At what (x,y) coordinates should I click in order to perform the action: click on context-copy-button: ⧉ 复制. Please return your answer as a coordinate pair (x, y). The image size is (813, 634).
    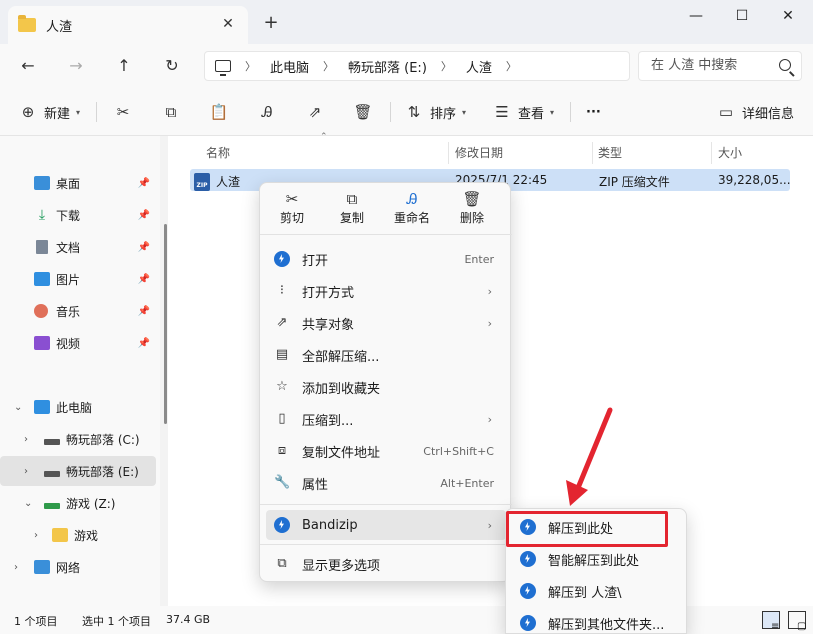
    Looking at the image, I should click on (352, 211).